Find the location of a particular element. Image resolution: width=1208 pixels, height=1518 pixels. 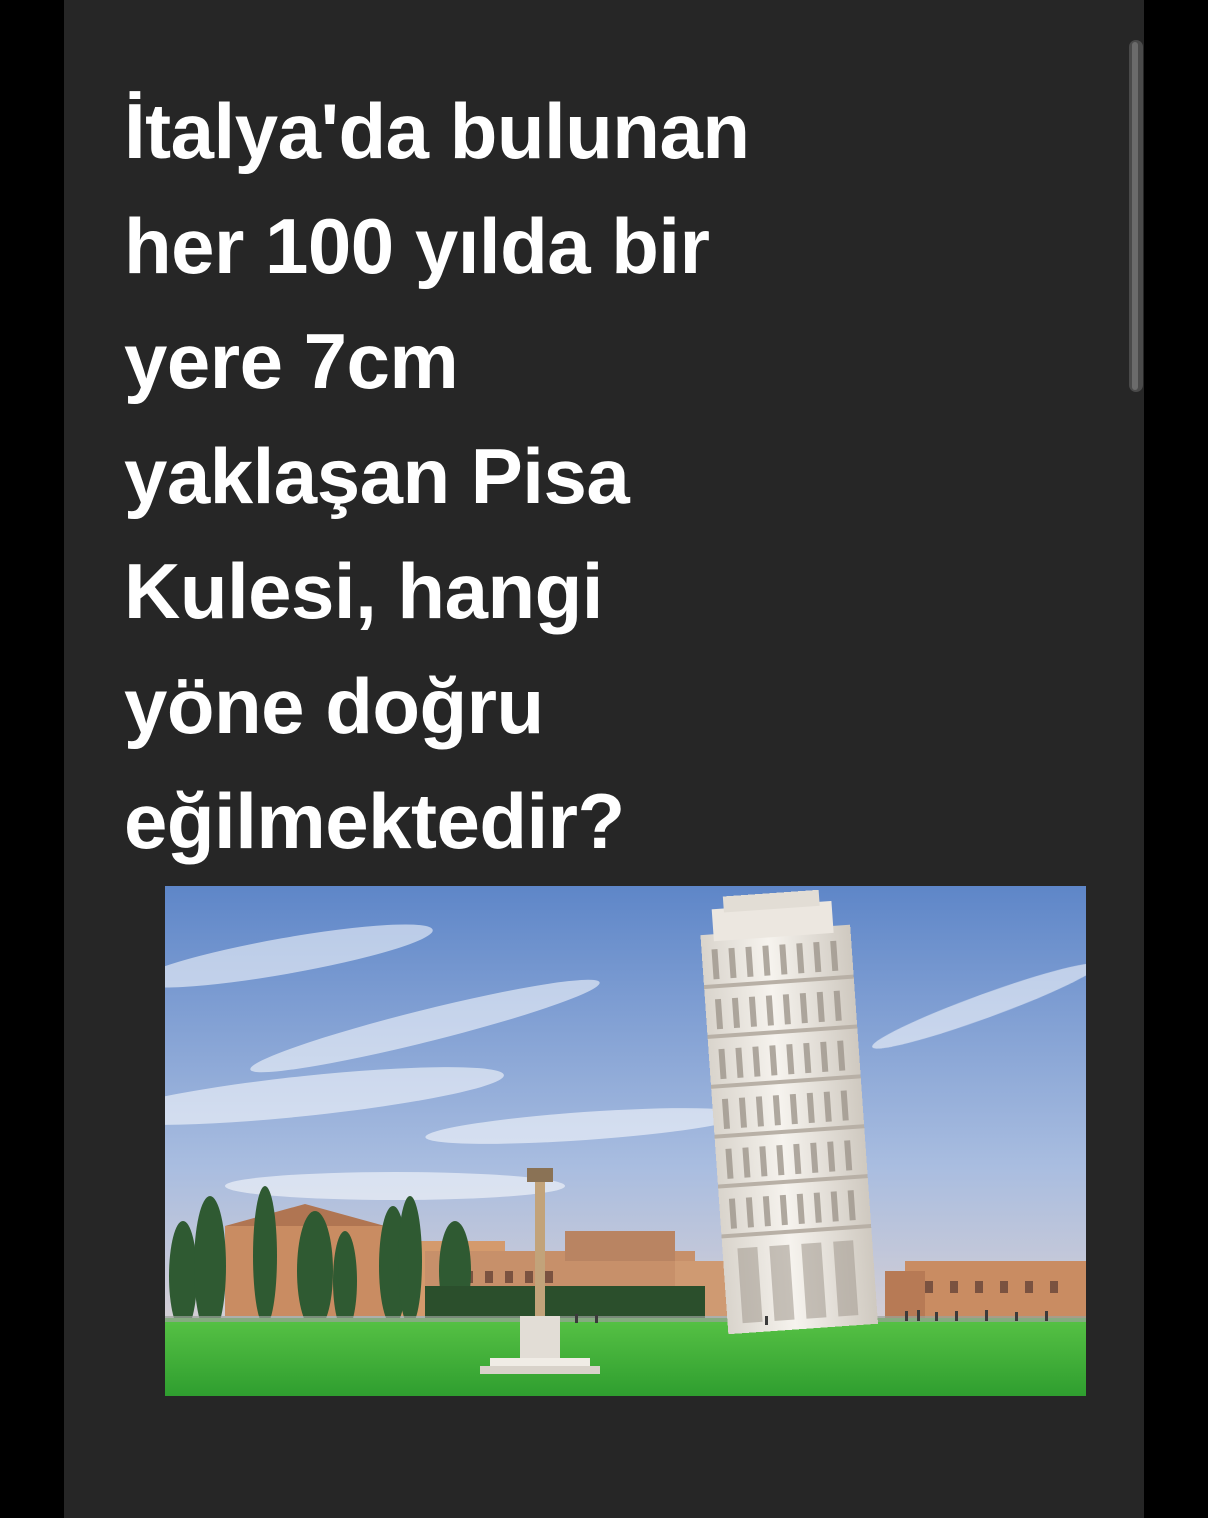

headline-line: Kulesi, hangi is located at coordinates (363, 591).